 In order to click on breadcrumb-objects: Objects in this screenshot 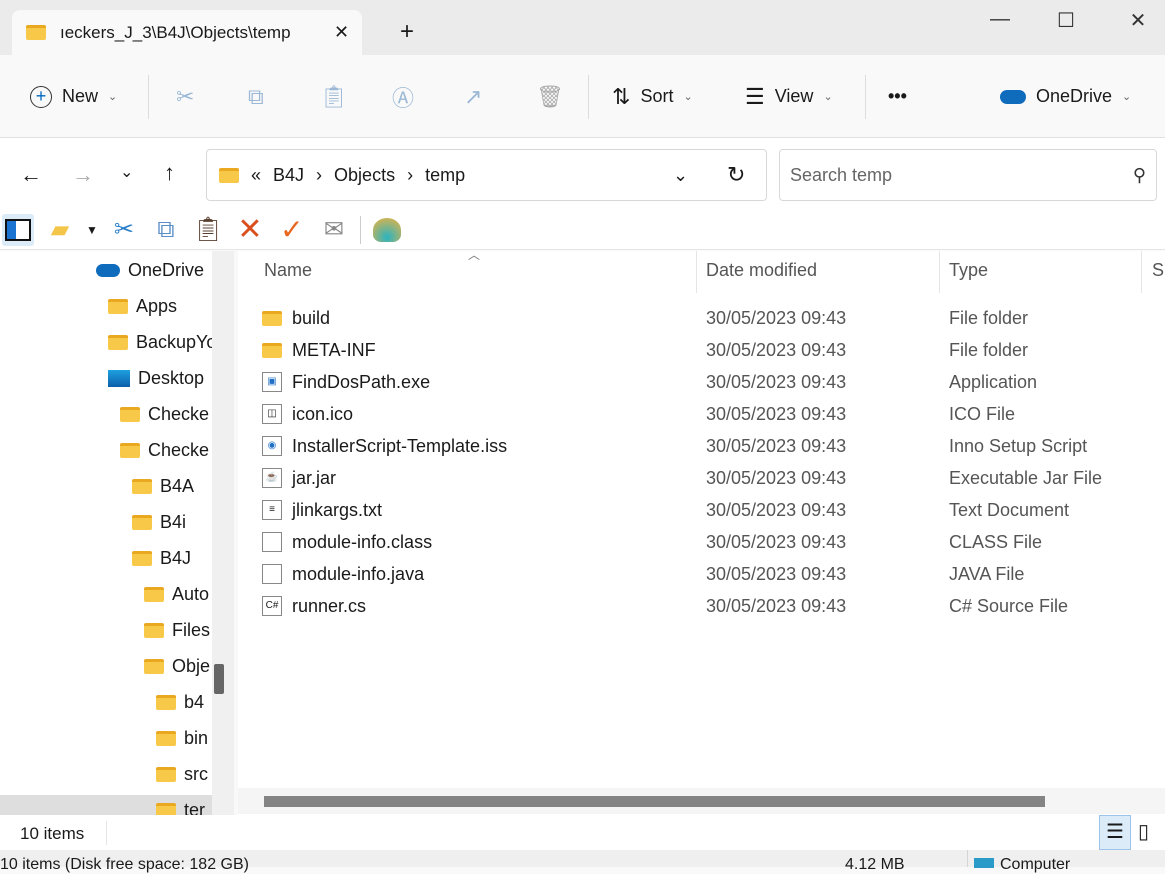, I will do `click(364, 175)`.